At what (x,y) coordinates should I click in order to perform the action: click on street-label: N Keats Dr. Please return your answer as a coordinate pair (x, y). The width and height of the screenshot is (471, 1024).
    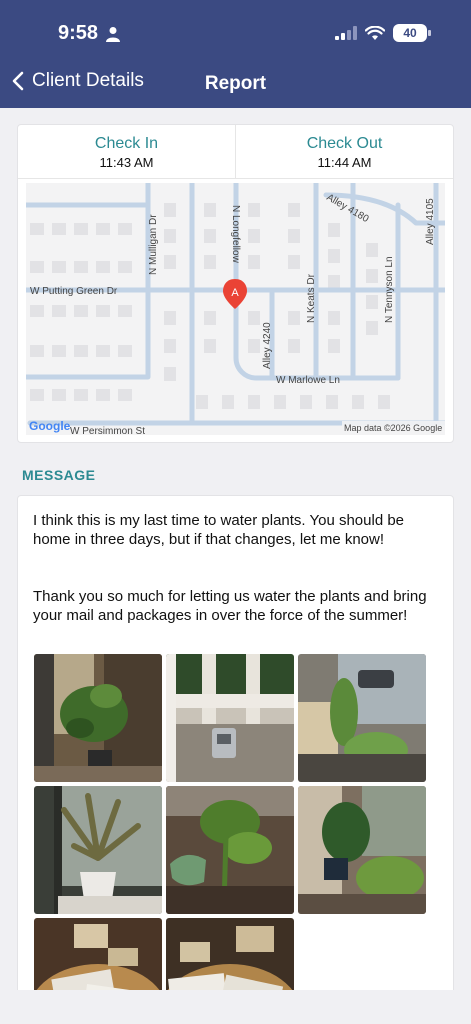
    Looking at the image, I should click on (311, 298).